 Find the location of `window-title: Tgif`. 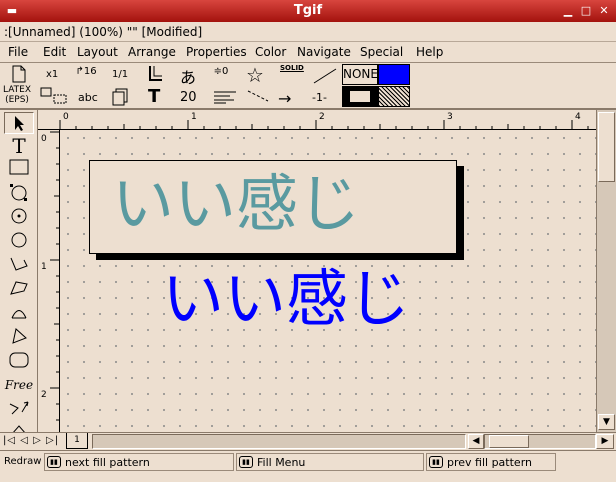

window-title: Tgif is located at coordinates (308, 10).